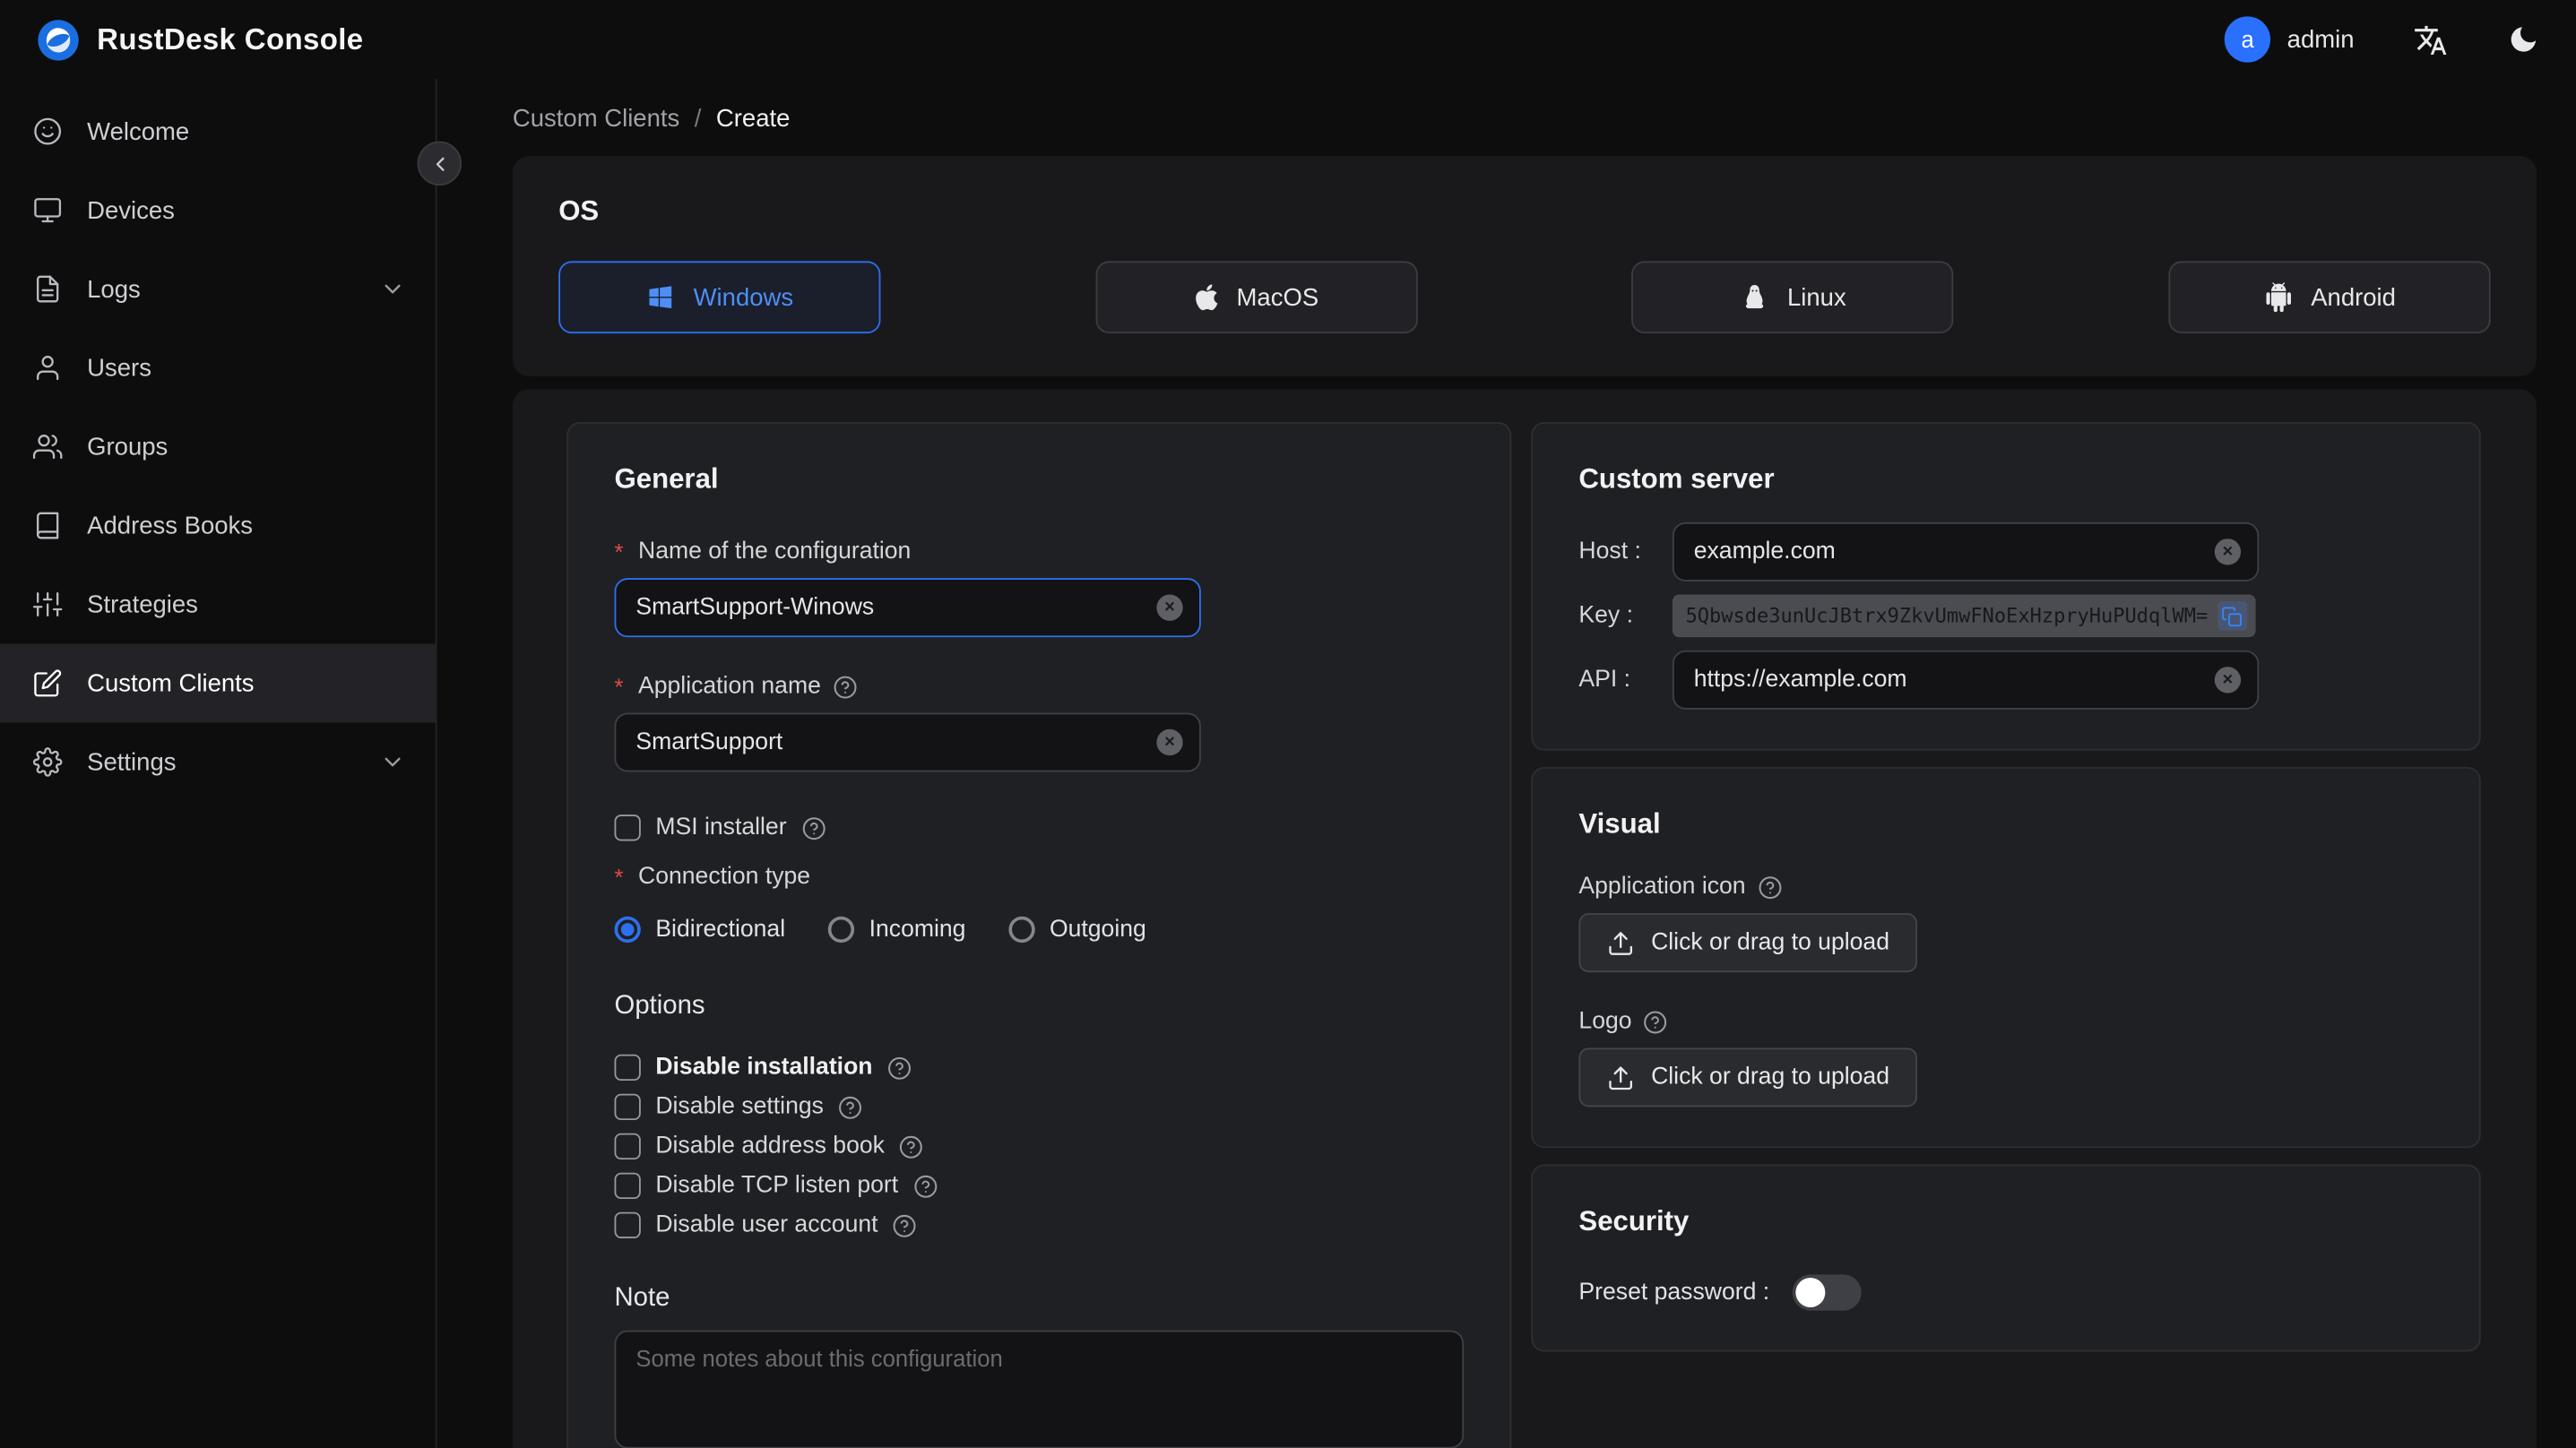  What do you see at coordinates (132, 762) in the screenshot?
I see `sidebar-item-label: Settings` at bounding box center [132, 762].